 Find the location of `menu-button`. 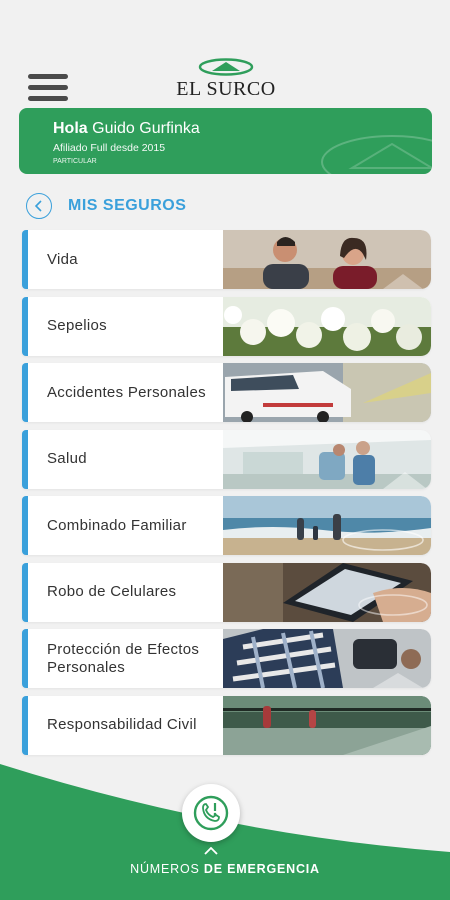

menu-button is located at coordinates (48, 88).